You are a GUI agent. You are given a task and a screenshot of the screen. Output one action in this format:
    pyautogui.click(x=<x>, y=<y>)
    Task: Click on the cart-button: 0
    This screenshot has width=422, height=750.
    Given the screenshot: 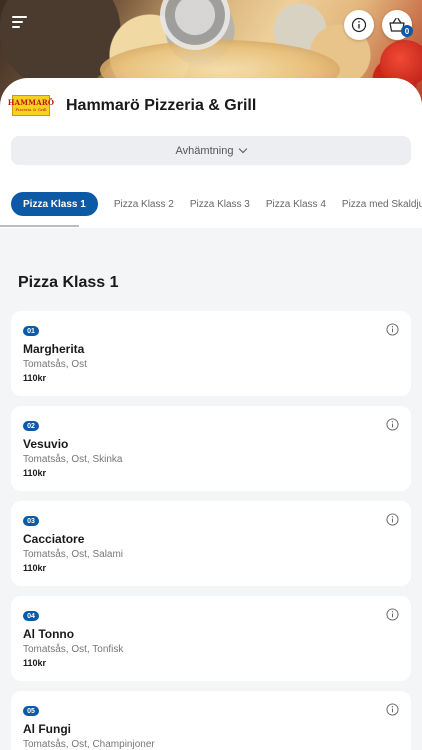 What is the action you would take?
    pyautogui.click(x=397, y=25)
    